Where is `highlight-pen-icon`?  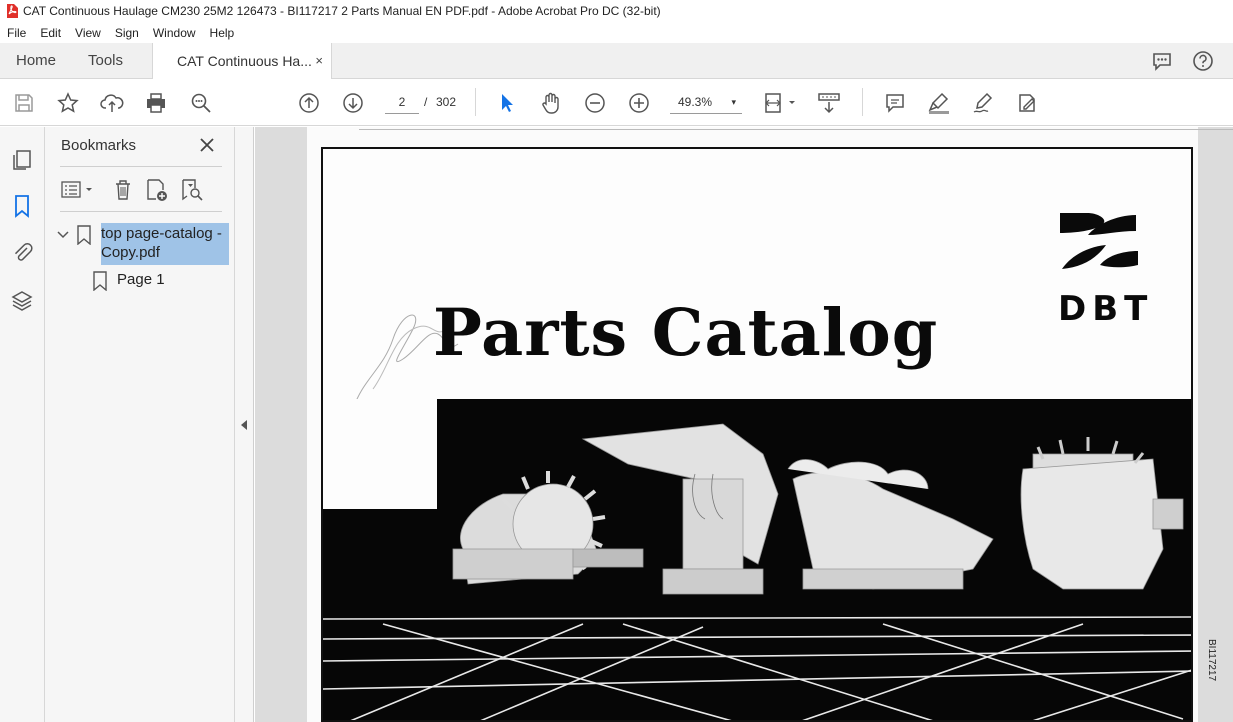 highlight-pen-icon is located at coordinates (939, 103).